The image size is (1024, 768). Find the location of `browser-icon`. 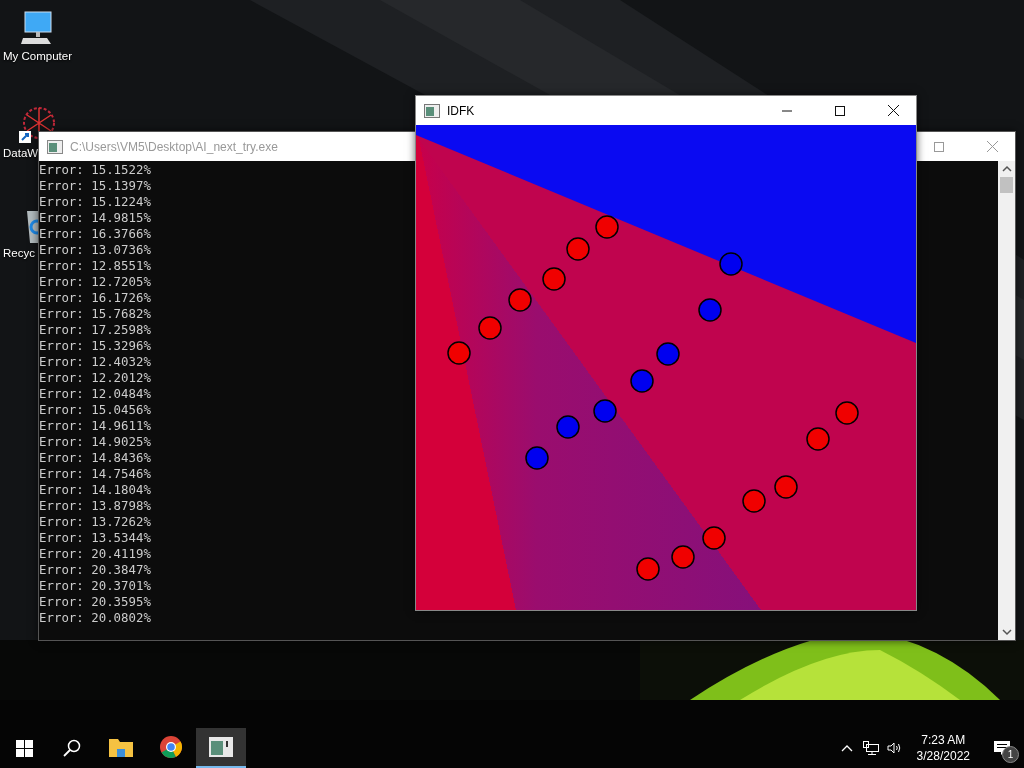

browser-icon is located at coordinates (171, 747).